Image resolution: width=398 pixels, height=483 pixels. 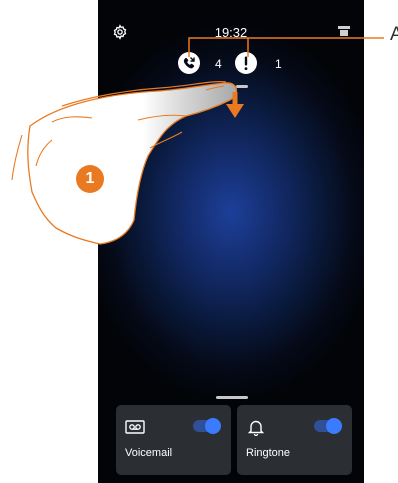 What do you see at coordinates (242, 86) in the screenshot?
I see `drag-handle-top` at bounding box center [242, 86].